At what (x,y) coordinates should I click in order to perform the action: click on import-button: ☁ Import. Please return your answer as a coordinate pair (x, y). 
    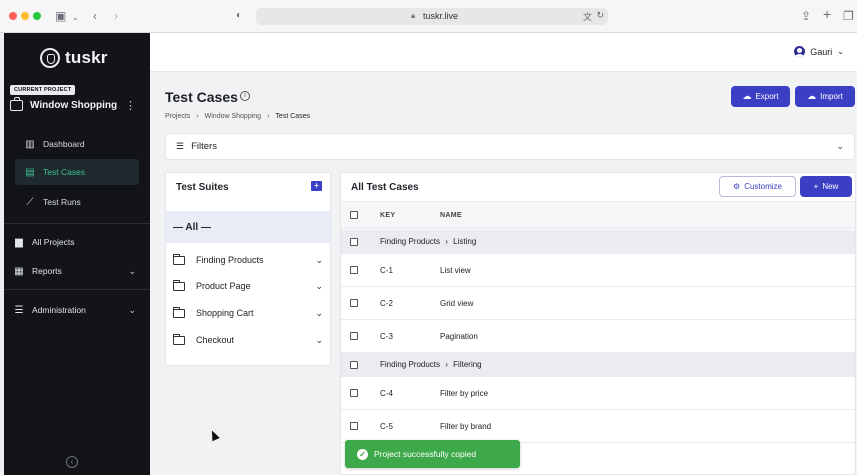
    Looking at the image, I should click on (825, 96).